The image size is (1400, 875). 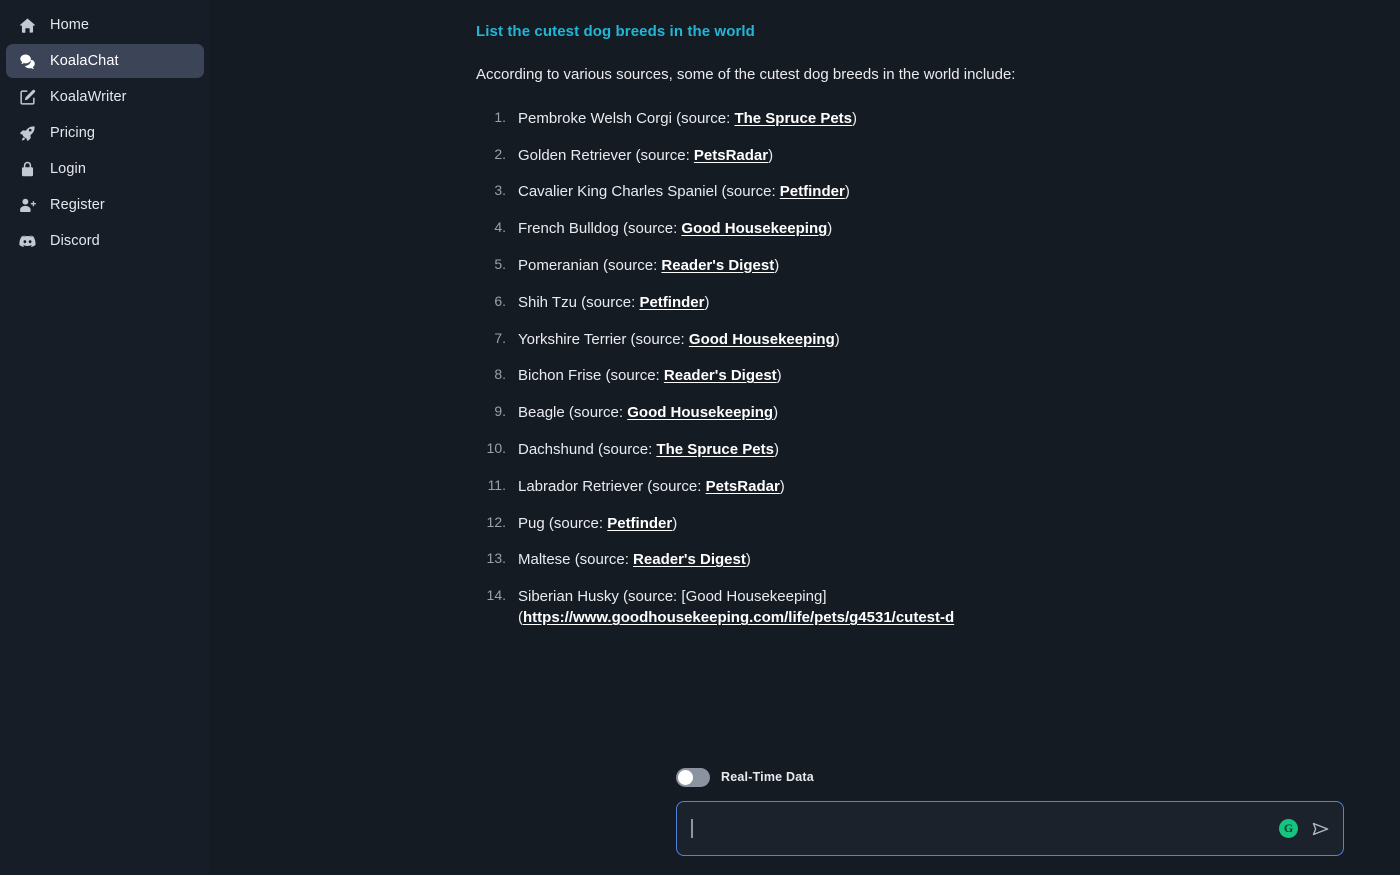 I want to click on chat-input, so click(x=985, y=828).